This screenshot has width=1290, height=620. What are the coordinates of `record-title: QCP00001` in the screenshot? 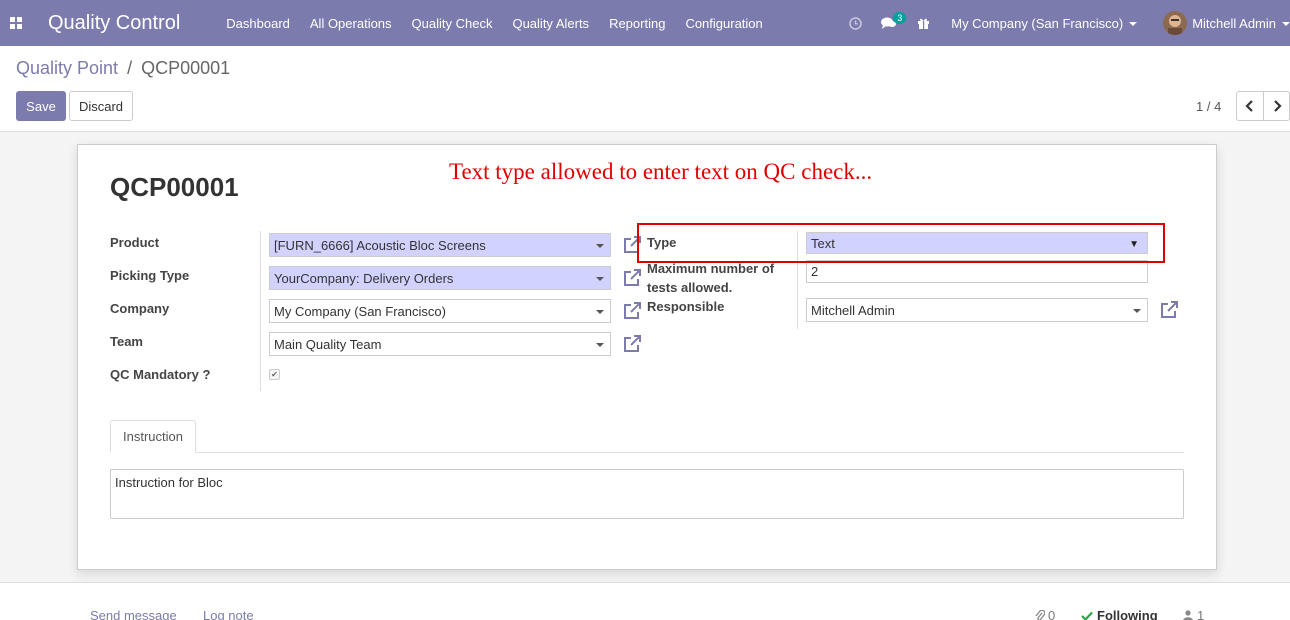 It's located at (174, 187).